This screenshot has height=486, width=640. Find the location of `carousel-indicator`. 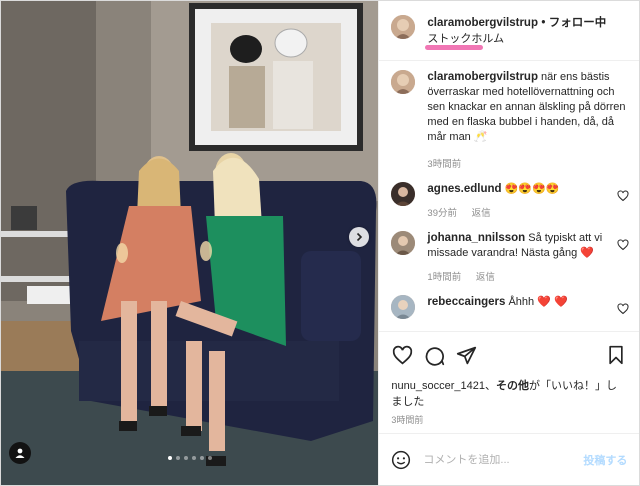

carousel-indicator is located at coordinates (189, 458).